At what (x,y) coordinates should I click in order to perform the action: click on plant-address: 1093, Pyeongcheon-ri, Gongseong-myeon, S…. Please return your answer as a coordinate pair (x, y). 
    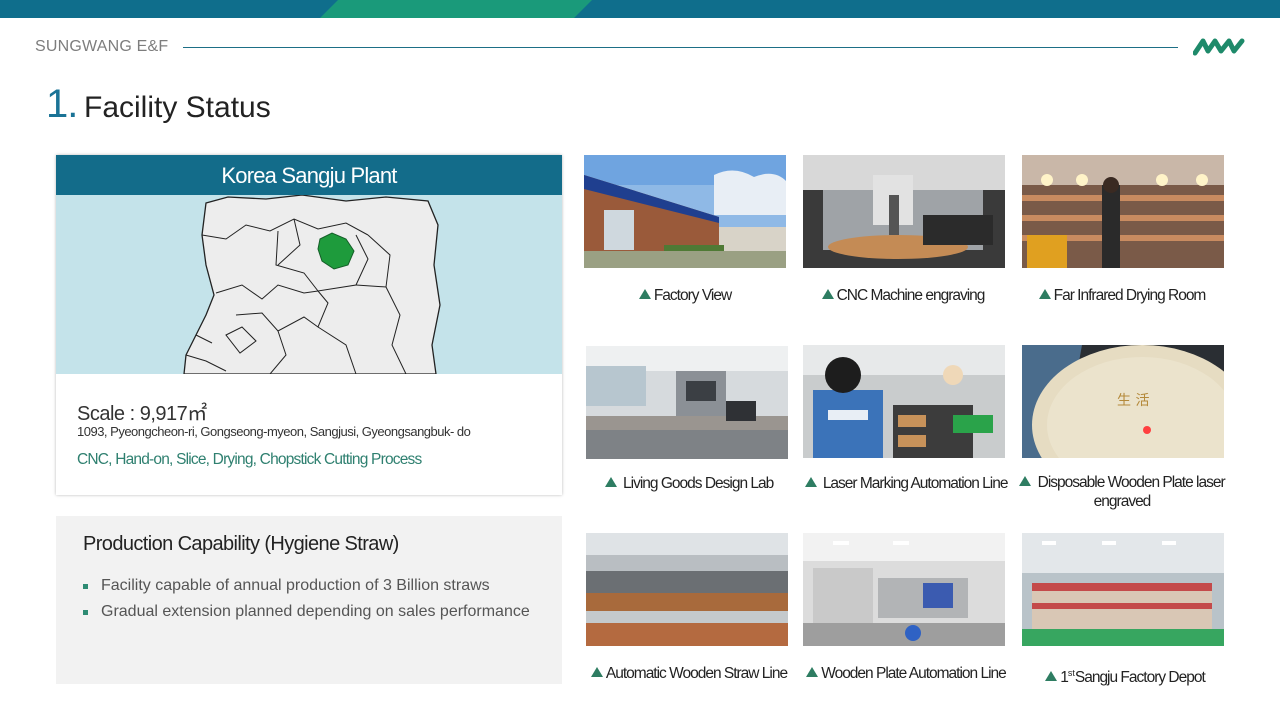
    Looking at the image, I should click on (274, 431).